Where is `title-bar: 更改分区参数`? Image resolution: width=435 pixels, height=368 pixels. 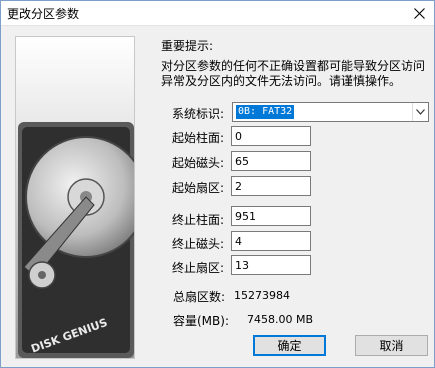 title-bar: 更改分区参数 is located at coordinates (217, 13).